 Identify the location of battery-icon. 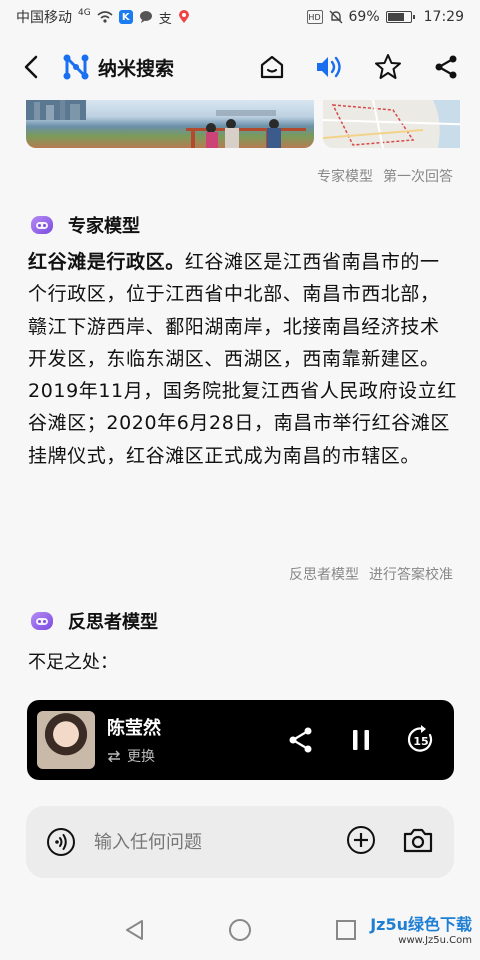
(400, 17).